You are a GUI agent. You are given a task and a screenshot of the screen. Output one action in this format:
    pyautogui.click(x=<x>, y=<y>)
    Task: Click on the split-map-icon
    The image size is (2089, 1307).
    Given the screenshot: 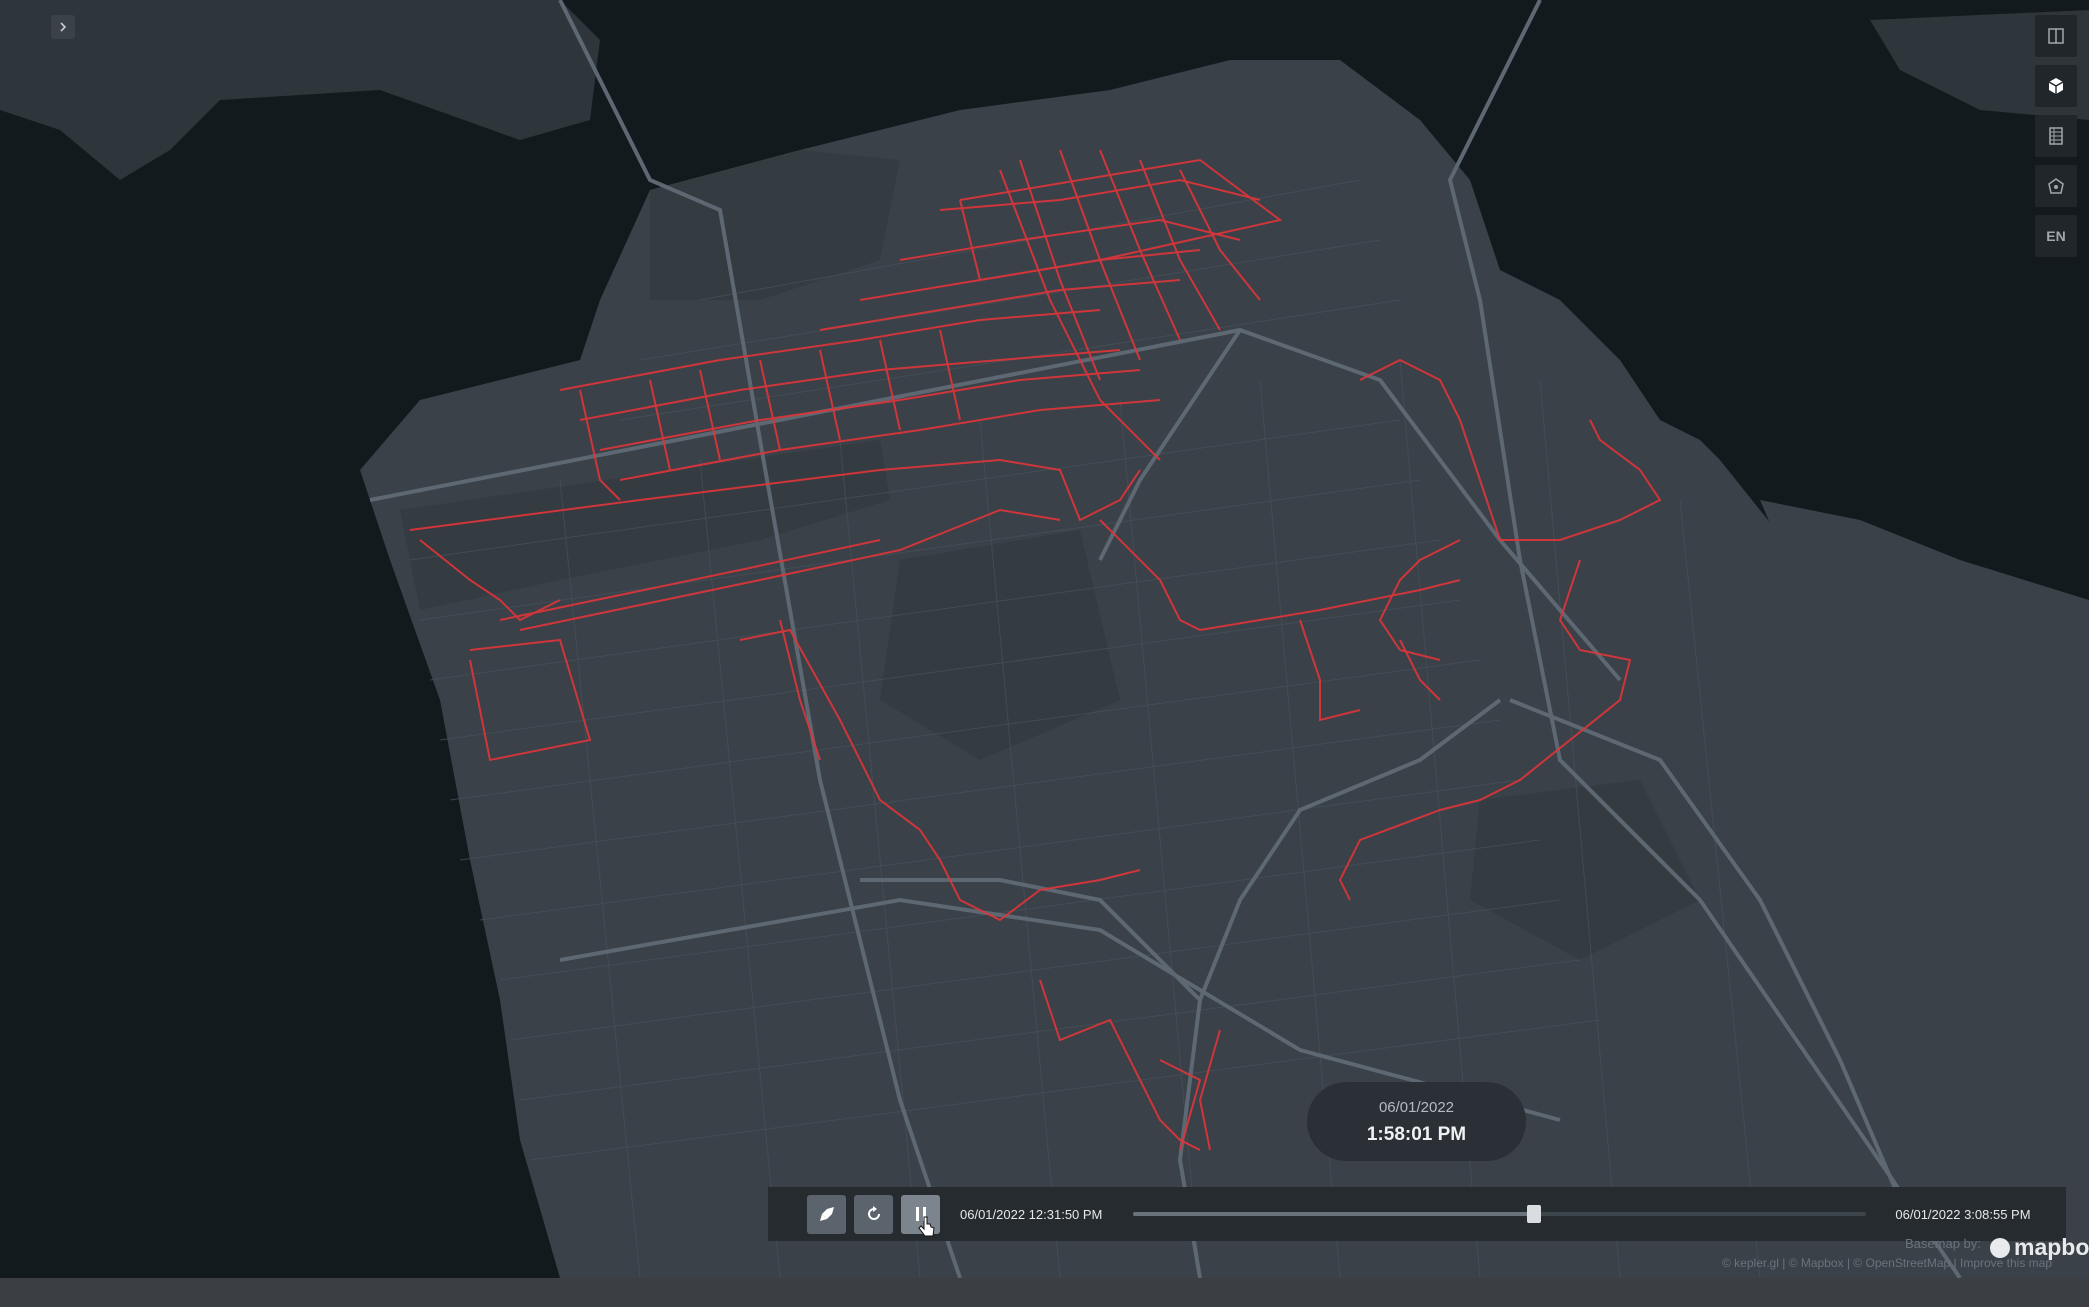 What is the action you would take?
    pyautogui.click(x=2056, y=36)
    